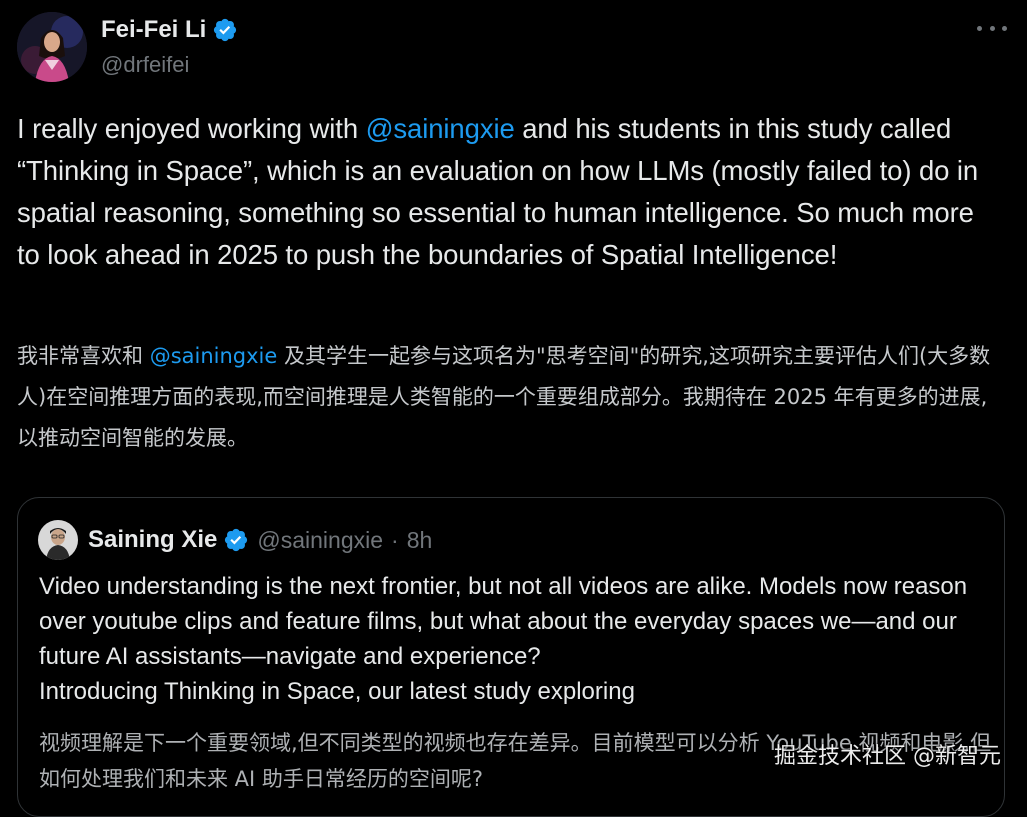  I want to click on quoted-author-display-name: Saining Xie, so click(152, 540).